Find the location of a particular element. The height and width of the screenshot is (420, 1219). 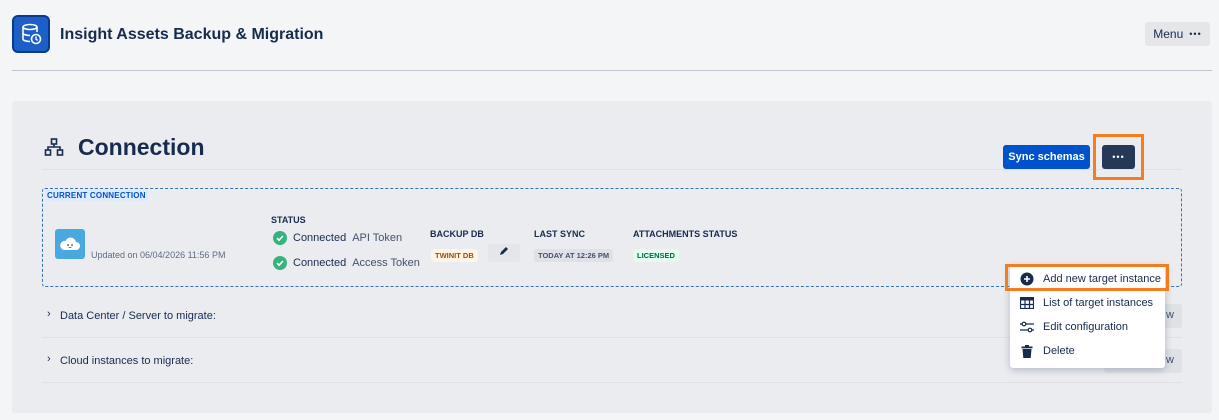

title-divider is located at coordinates (612, 169).